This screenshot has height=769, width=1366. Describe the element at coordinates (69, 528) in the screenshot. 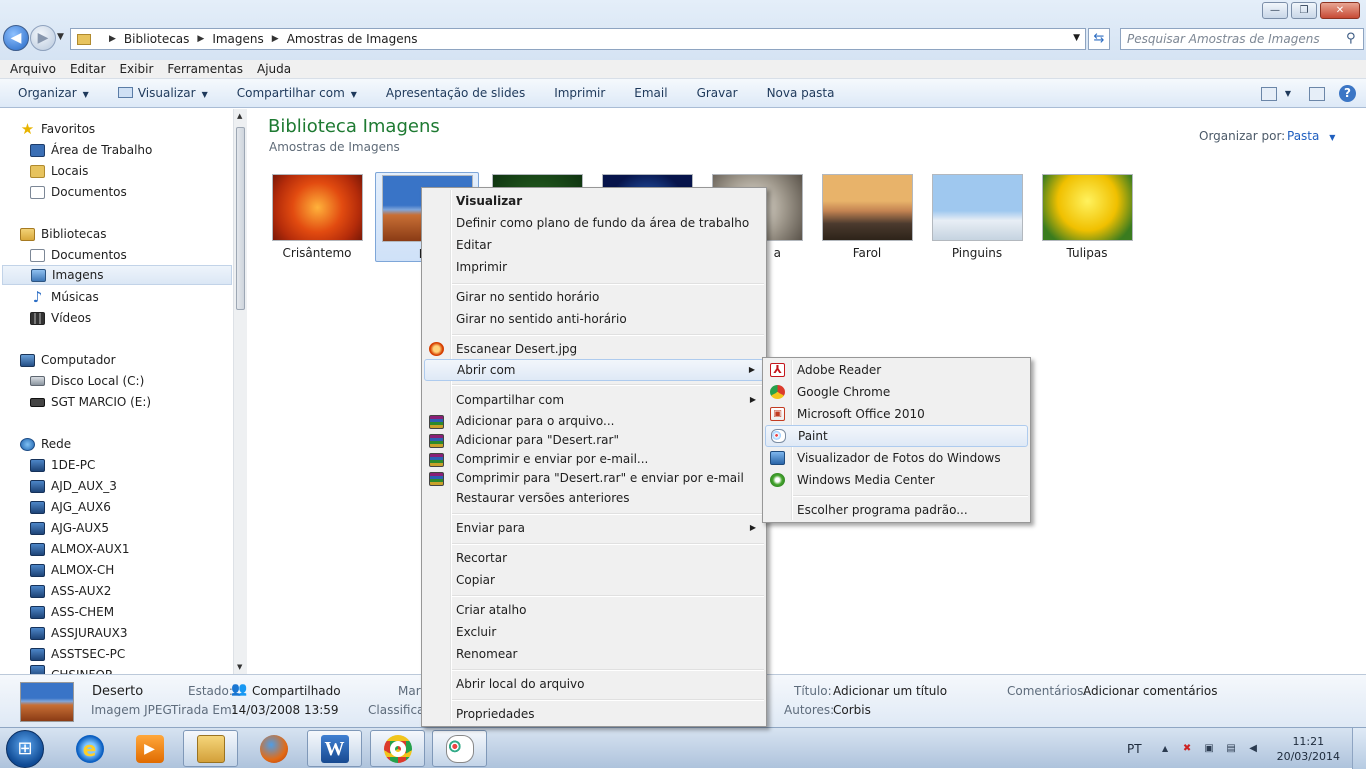

I see `nav-network-computer: AJG-AUX5` at that location.